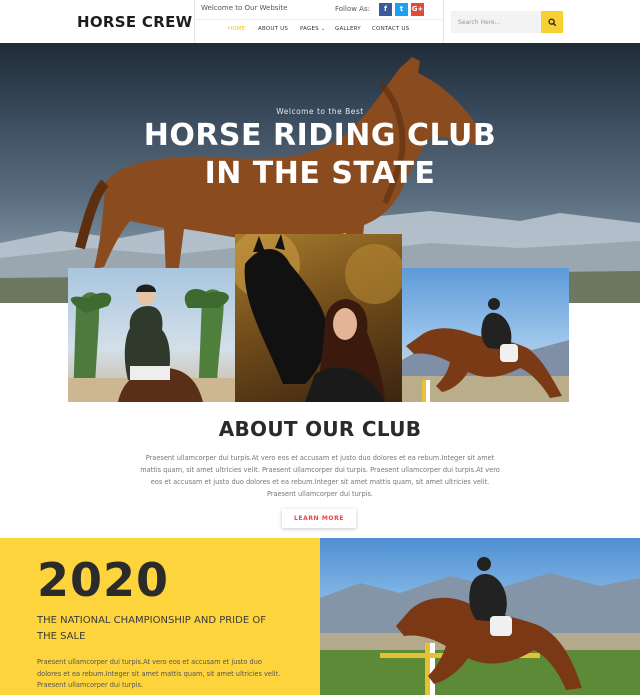 The image size is (640, 695). What do you see at coordinates (320, 173) in the screenshot?
I see `hero-title-line-2: IN THE STATE` at bounding box center [320, 173].